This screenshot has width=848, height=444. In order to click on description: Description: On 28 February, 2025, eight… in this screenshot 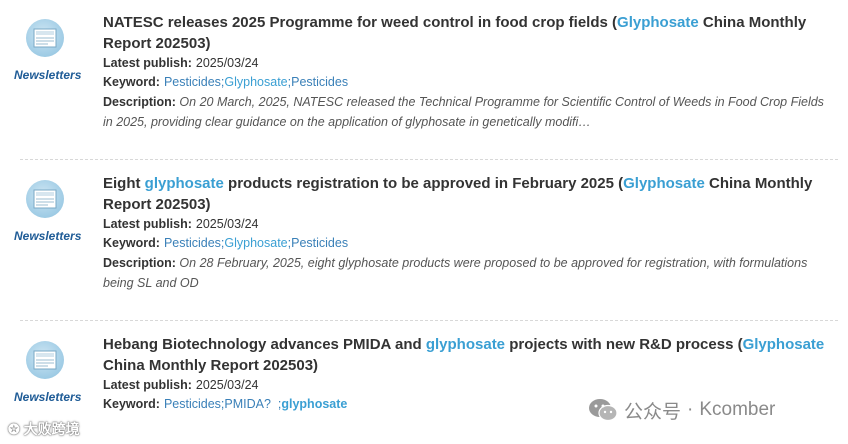, I will do `click(468, 273)`.